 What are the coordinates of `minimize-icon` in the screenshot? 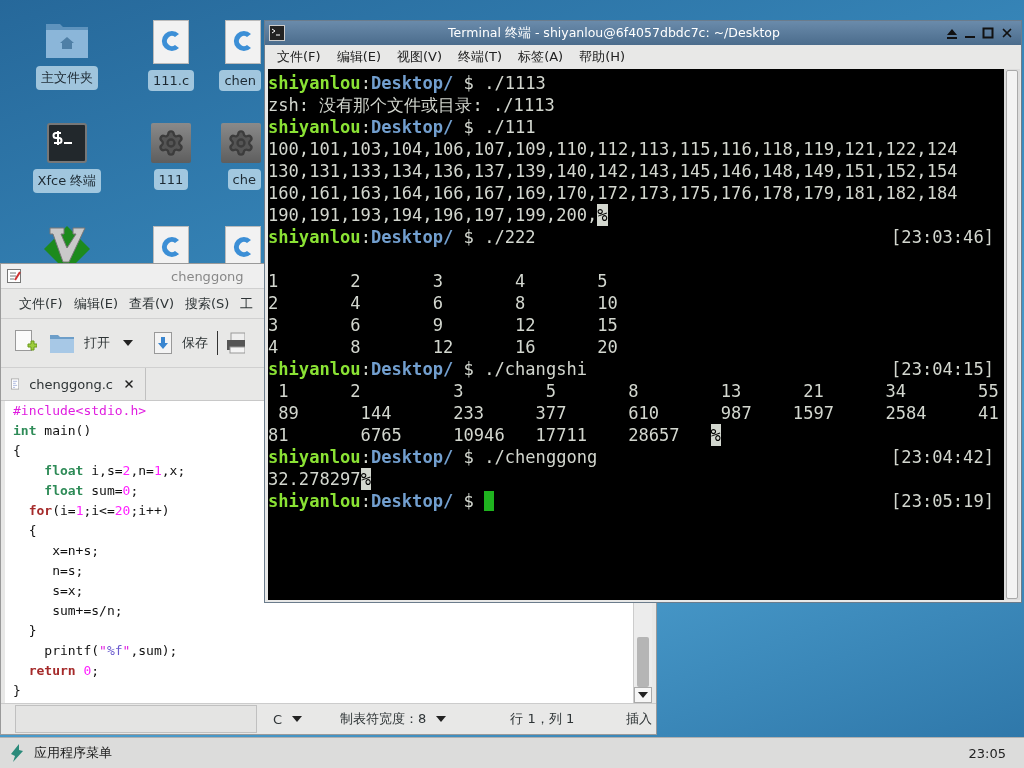 It's located at (970, 37).